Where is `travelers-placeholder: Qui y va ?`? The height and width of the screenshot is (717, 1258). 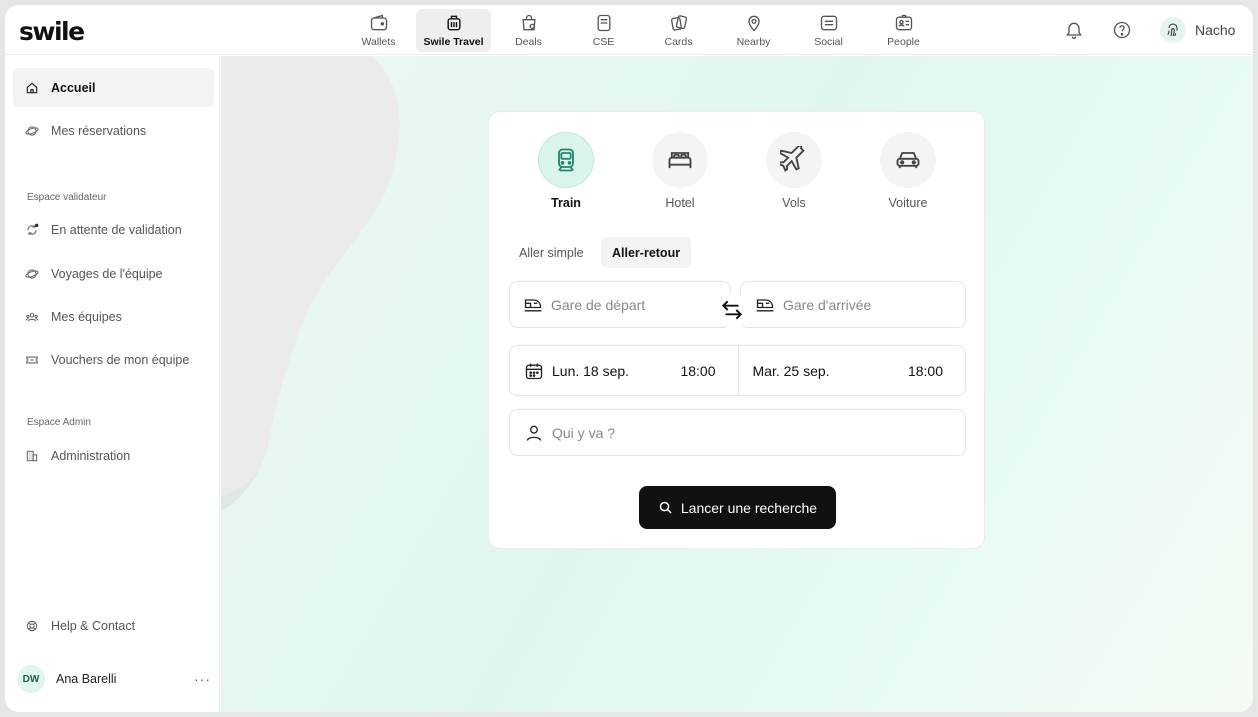
travelers-placeholder: Qui y va ? is located at coordinates (584, 432).